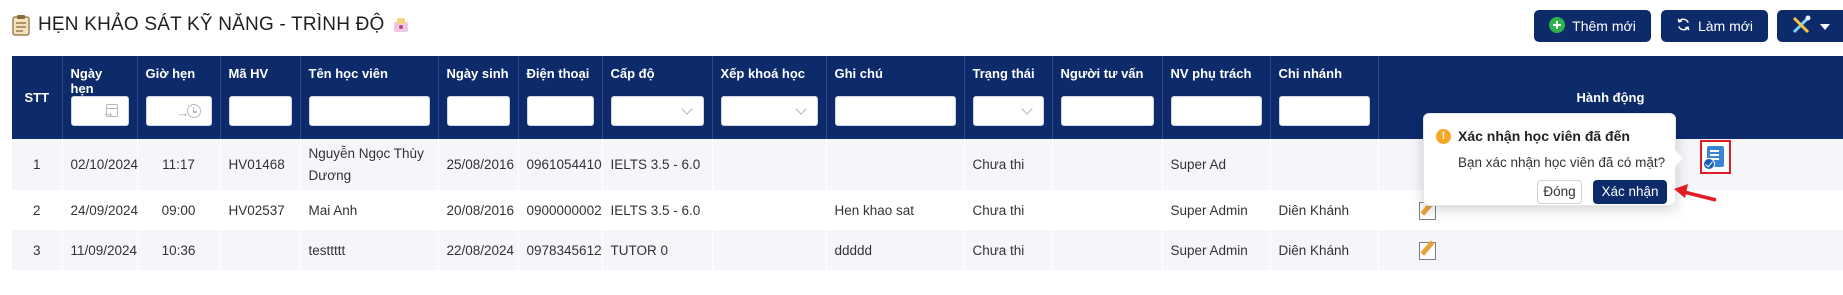 The width and height of the screenshot is (1843, 295). What do you see at coordinates (369, 111) in the screenshot?
I see `name-filter-input` at bounding box center [369, 111].